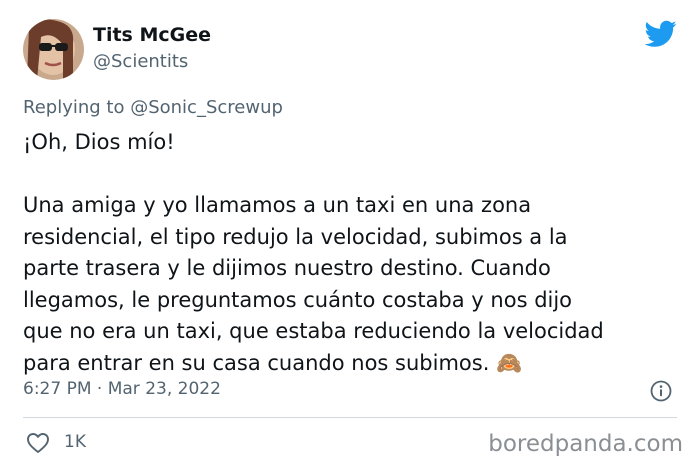 The image size is (700, 471). I want to click on avatar, so click(53, 49).